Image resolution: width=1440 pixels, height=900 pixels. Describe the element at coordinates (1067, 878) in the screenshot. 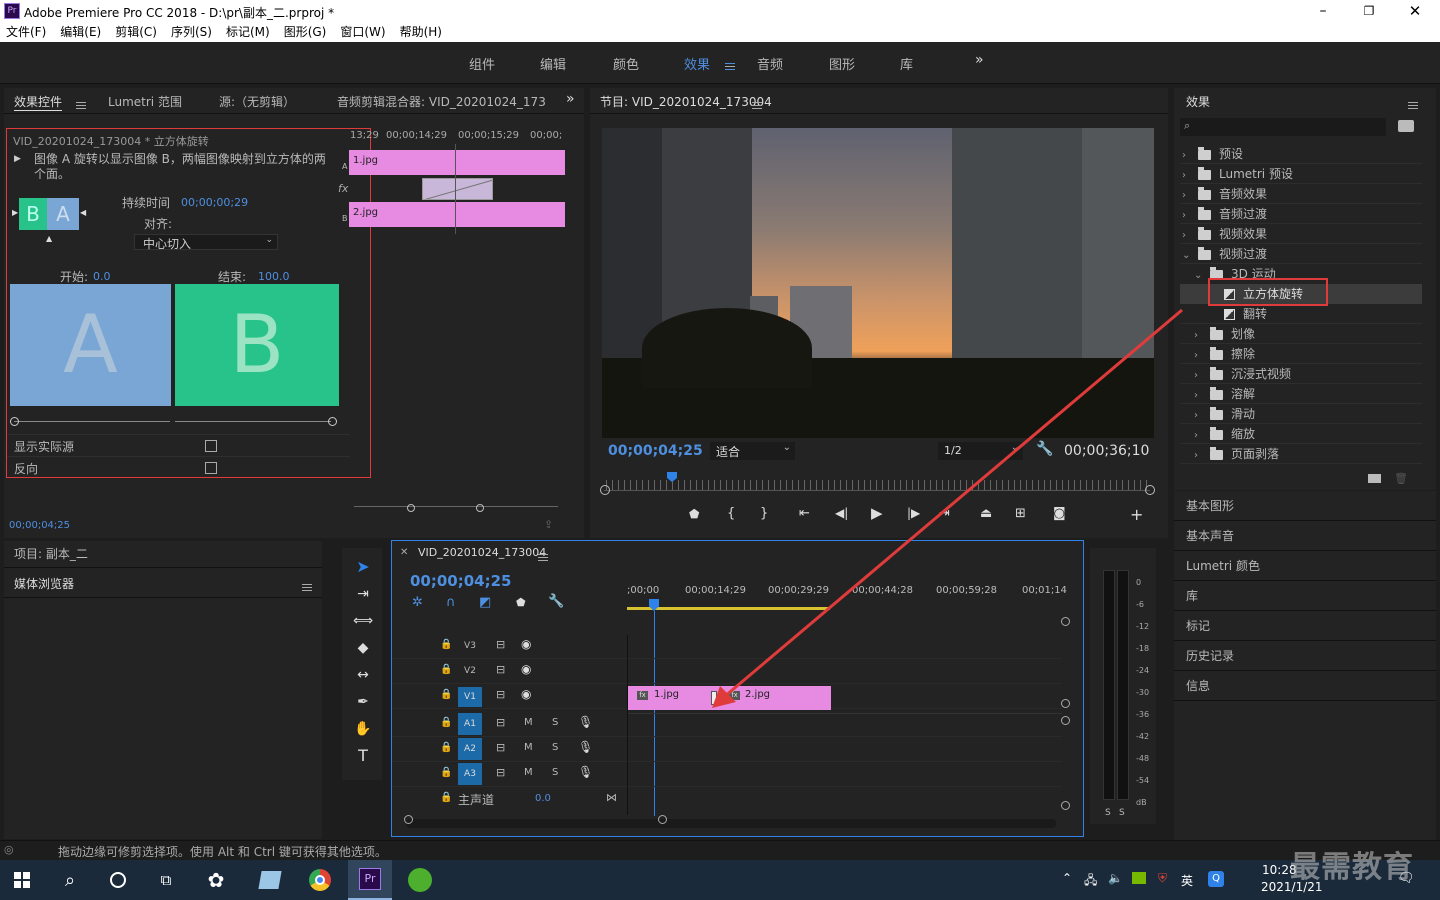

I see `tray-chevron-up-icon: ⌃` at that location.